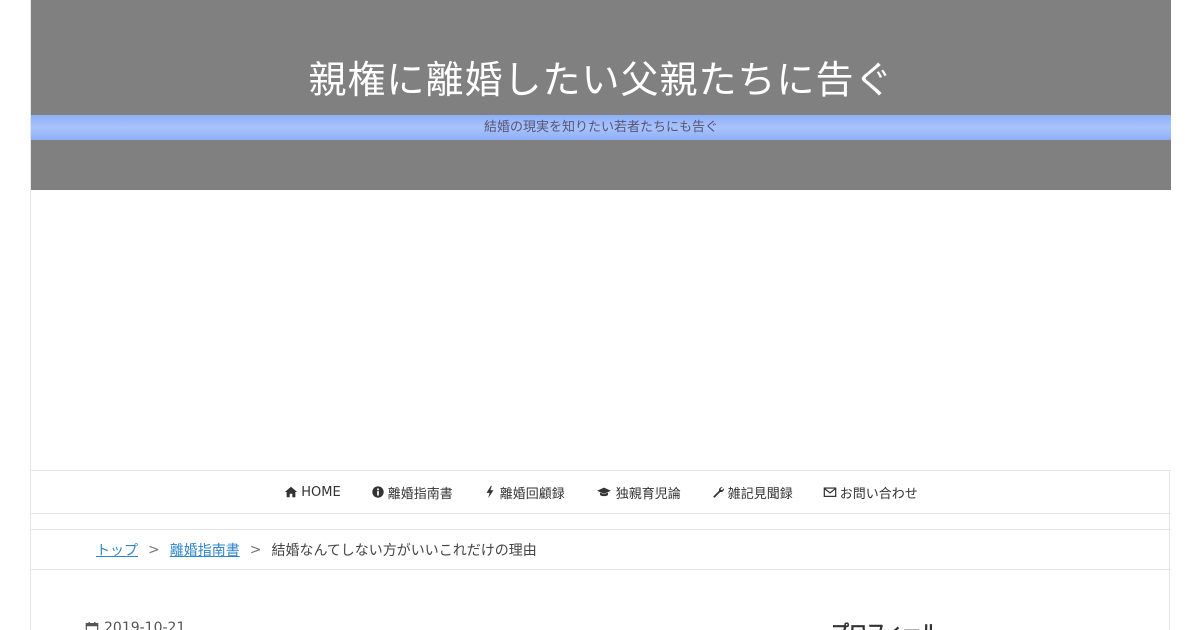 This screenshot has width=1200, height=630. I want to click on breadcrumb-top-link: トップ, so click(117, 550).